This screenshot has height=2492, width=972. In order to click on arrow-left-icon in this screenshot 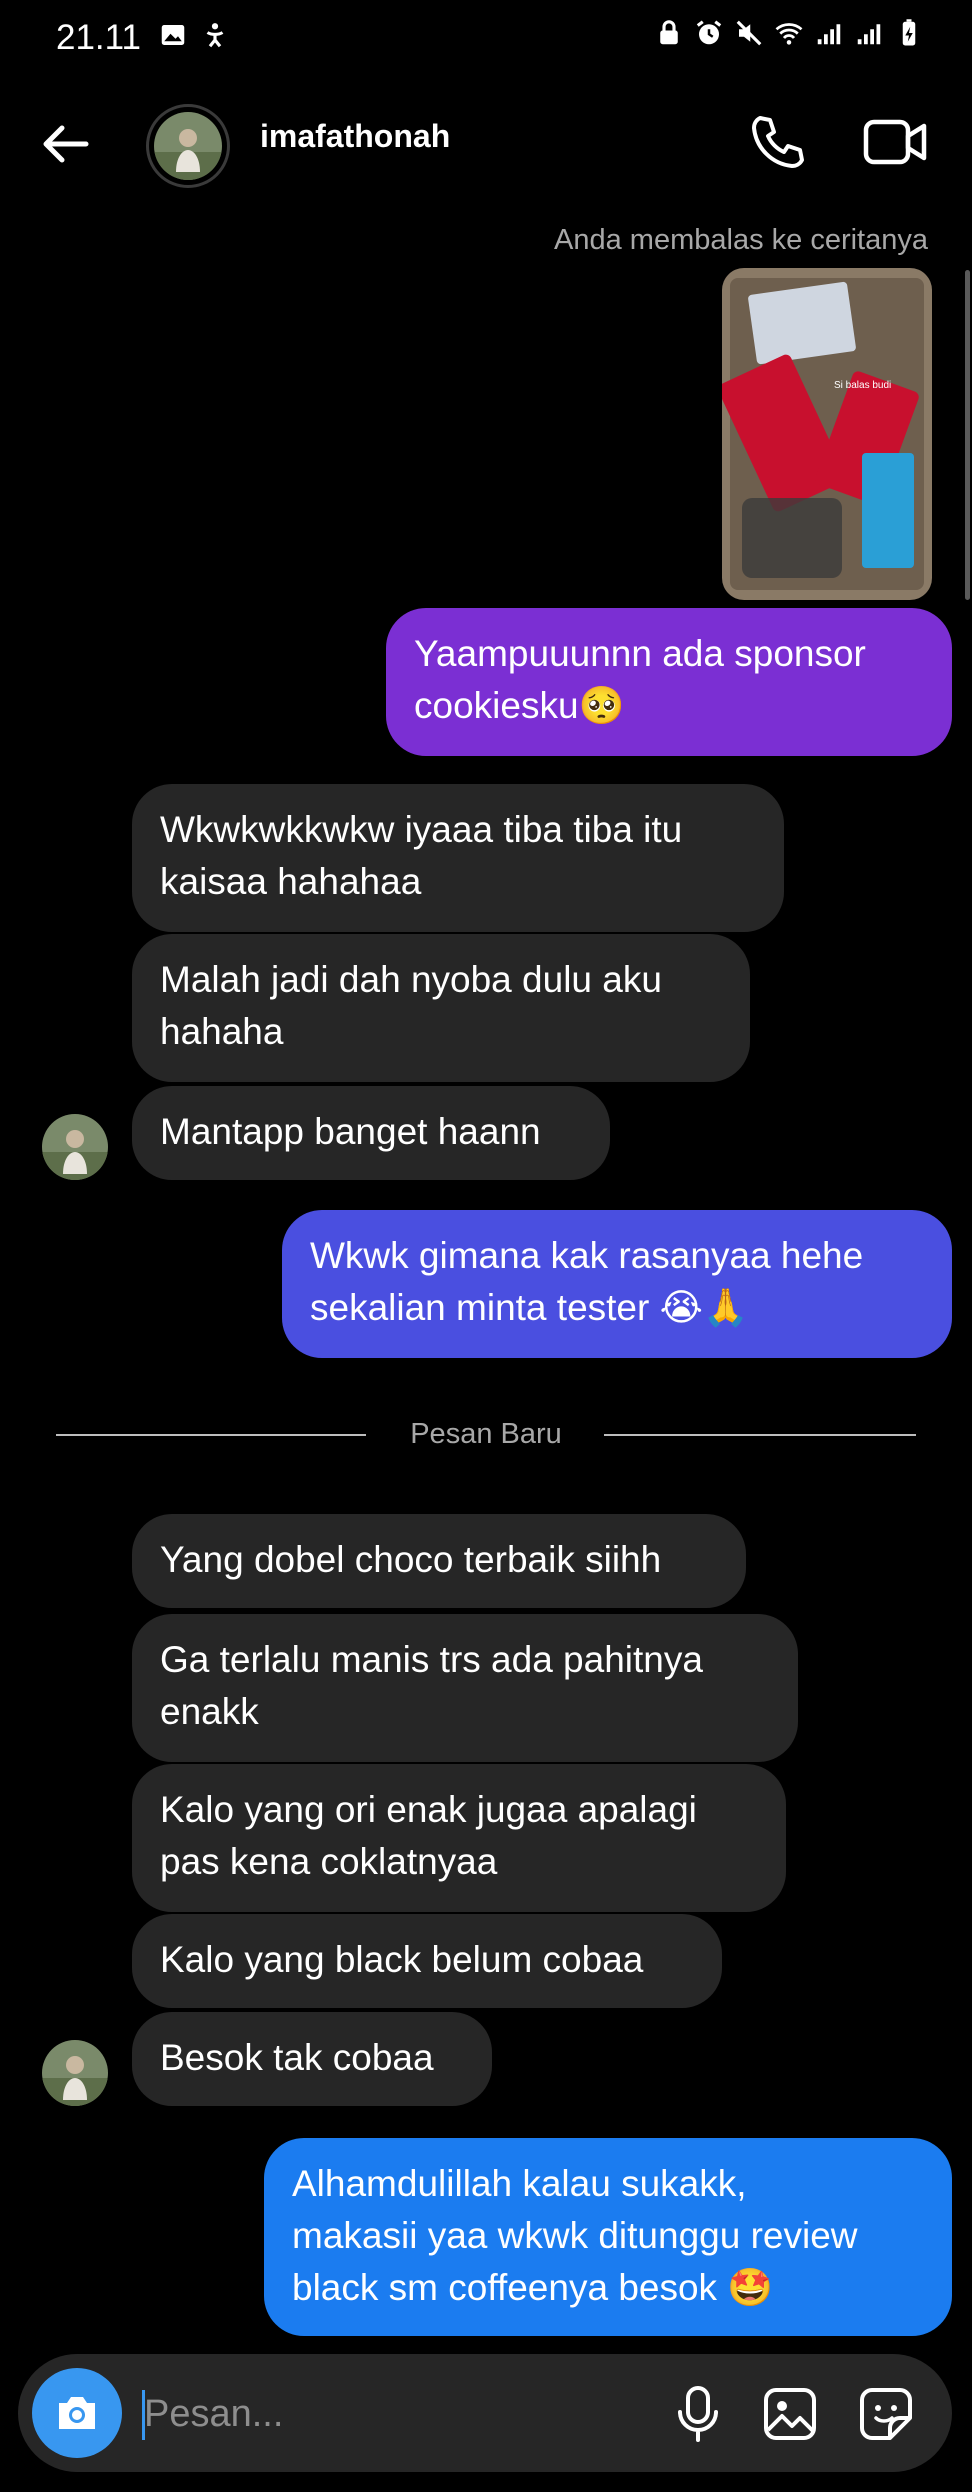, I will do `click(66, 144)`.